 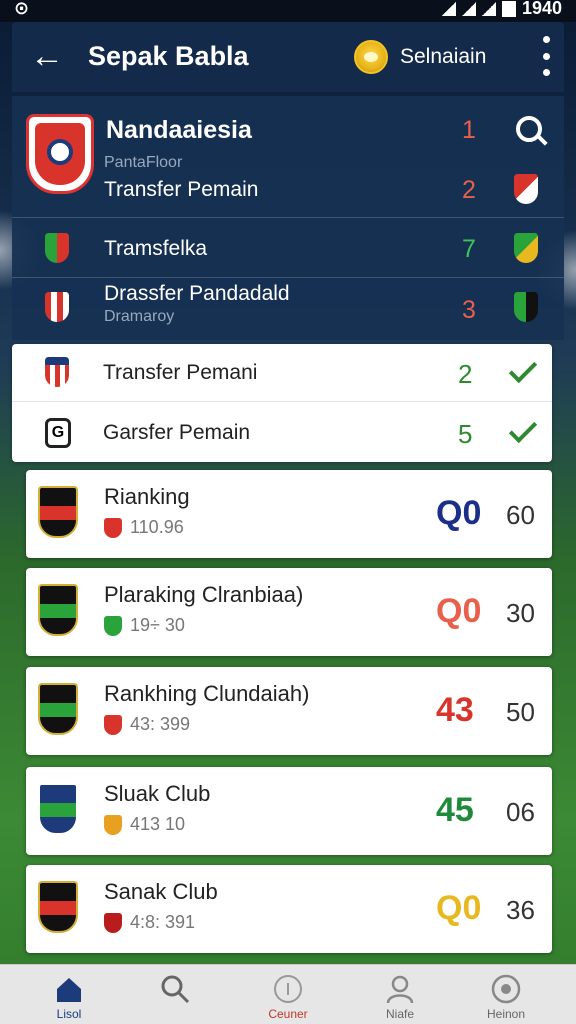 What do you see at coordinates (520, 613) in the screenshot?
I see `club-points: 30` at bounding box center [520, 613].